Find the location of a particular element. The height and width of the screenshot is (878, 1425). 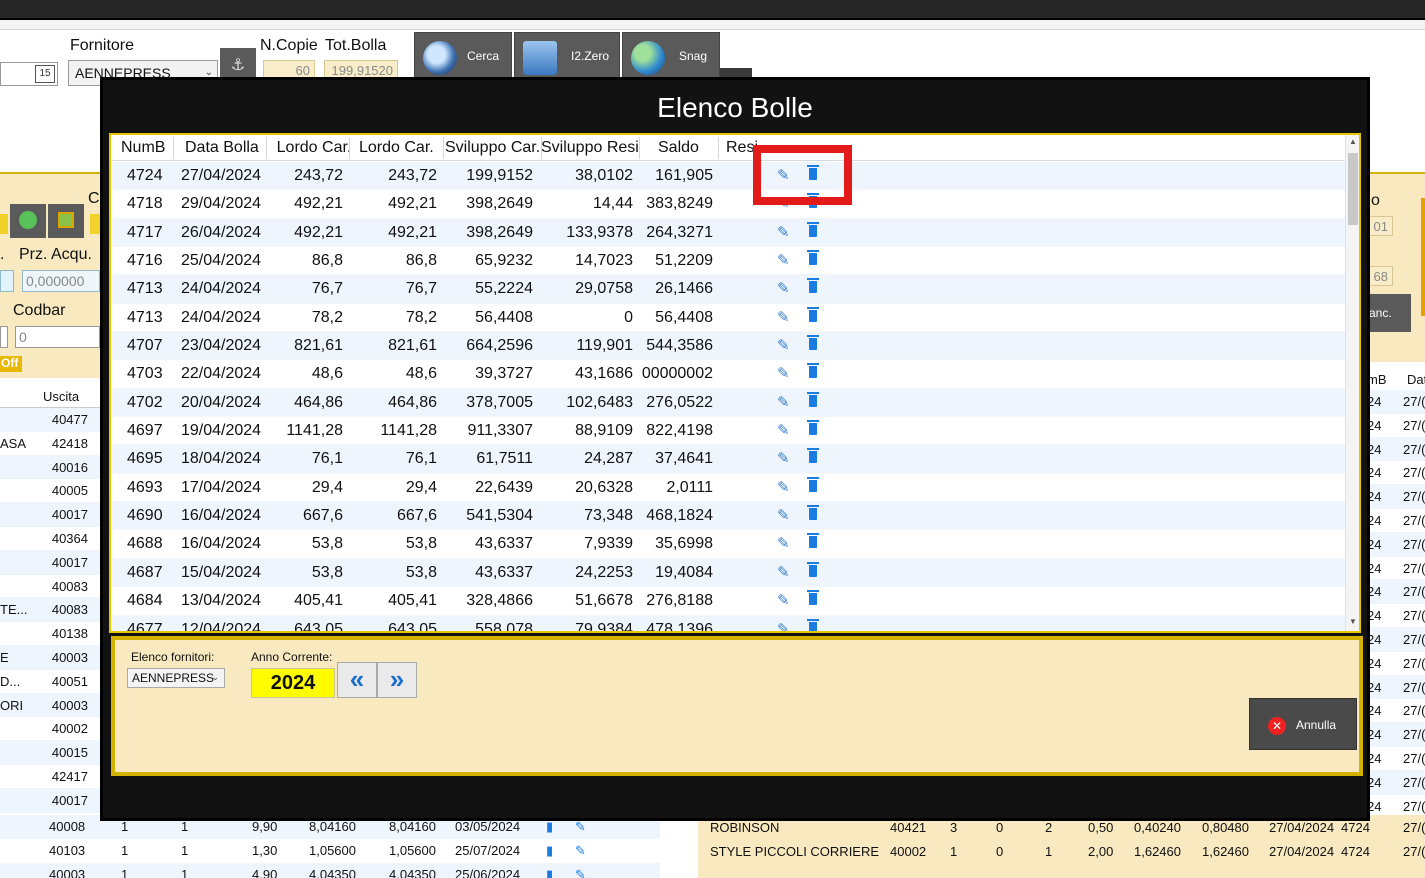

list-item: ORI 40003 is located at coordinates (50, 705).